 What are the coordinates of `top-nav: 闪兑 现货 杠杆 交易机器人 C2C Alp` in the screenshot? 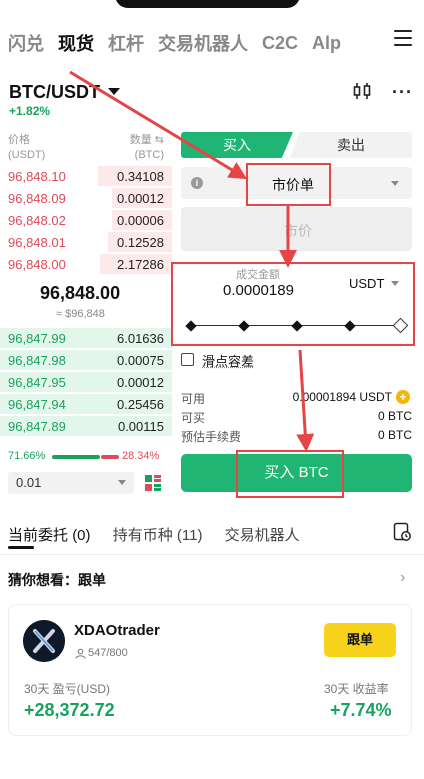 It's located at (212, 43).